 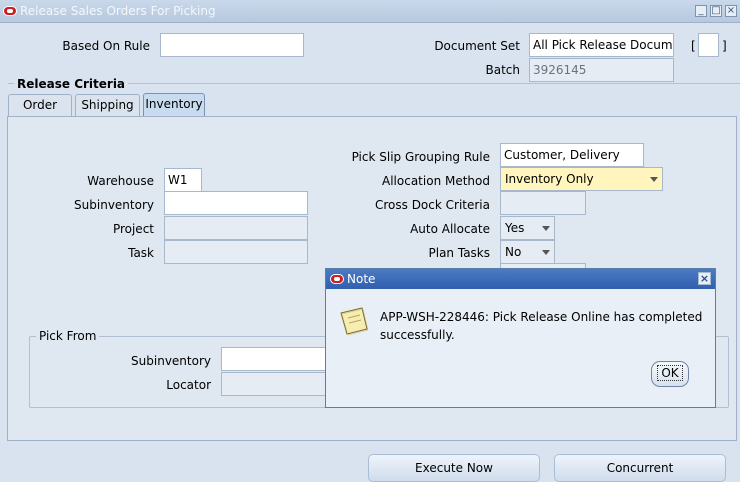 What do you see at coordinates (354, 321) in the screenshot?
I see `note-icon` at bounding box center [354, 321].